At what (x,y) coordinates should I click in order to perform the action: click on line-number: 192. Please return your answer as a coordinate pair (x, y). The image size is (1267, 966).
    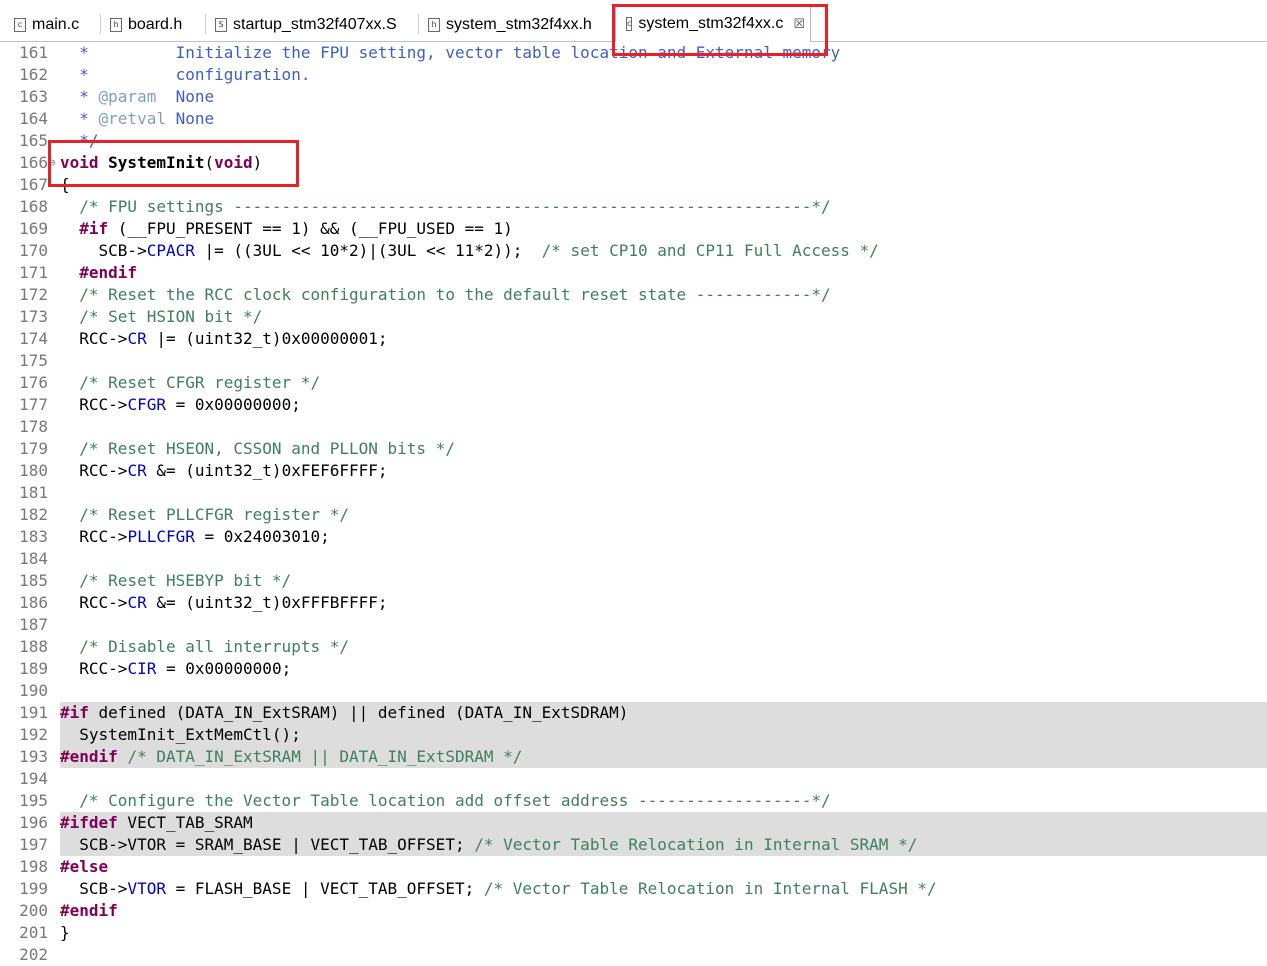
    Looking at the image, I should click on (33, 734).